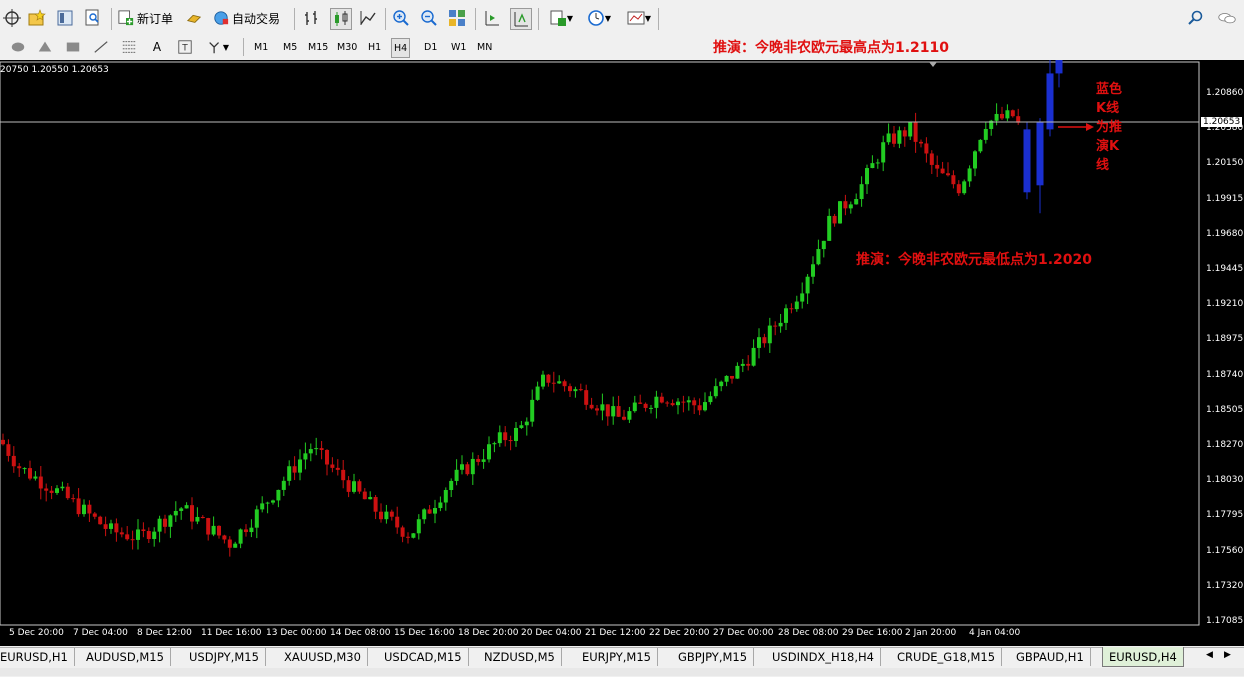 The height and width of the screenshot is (677, 1244). What do you see at coordinates (145, 18) in the screenshot?
I see `new-order-button: 新订单` at bounding box center [145, 18].